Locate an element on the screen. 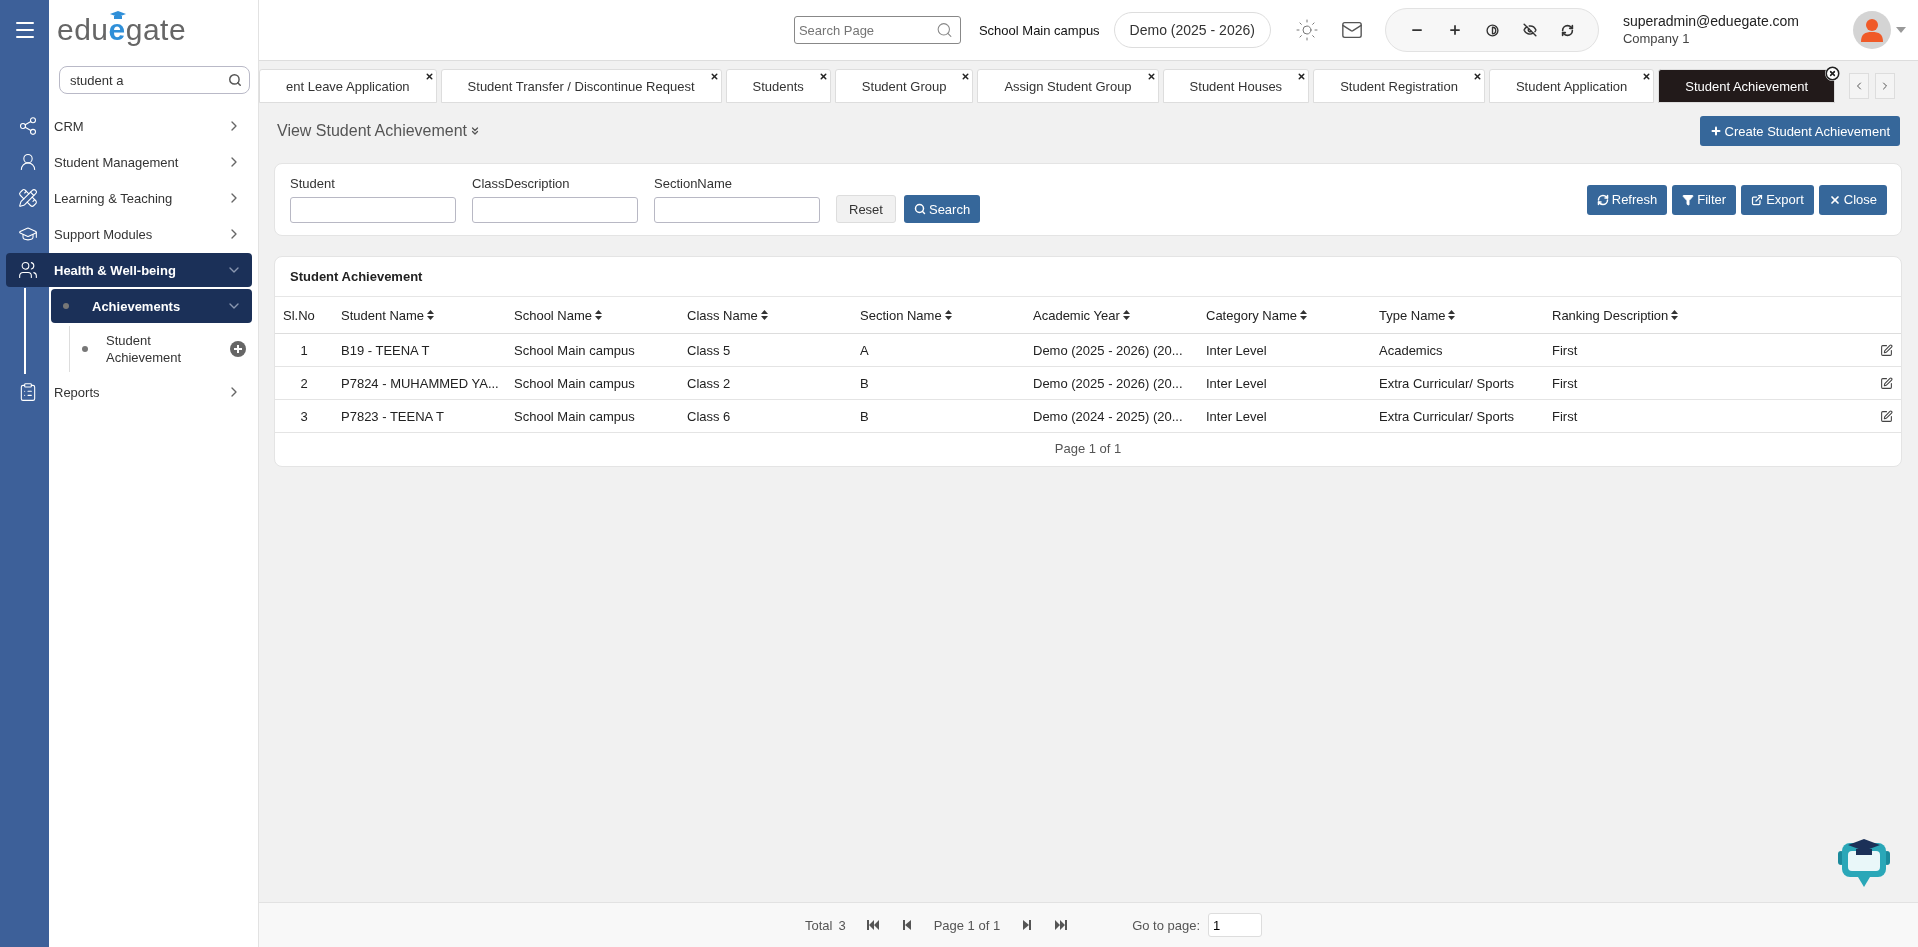  avatar is located at coordinates (1872, 30).